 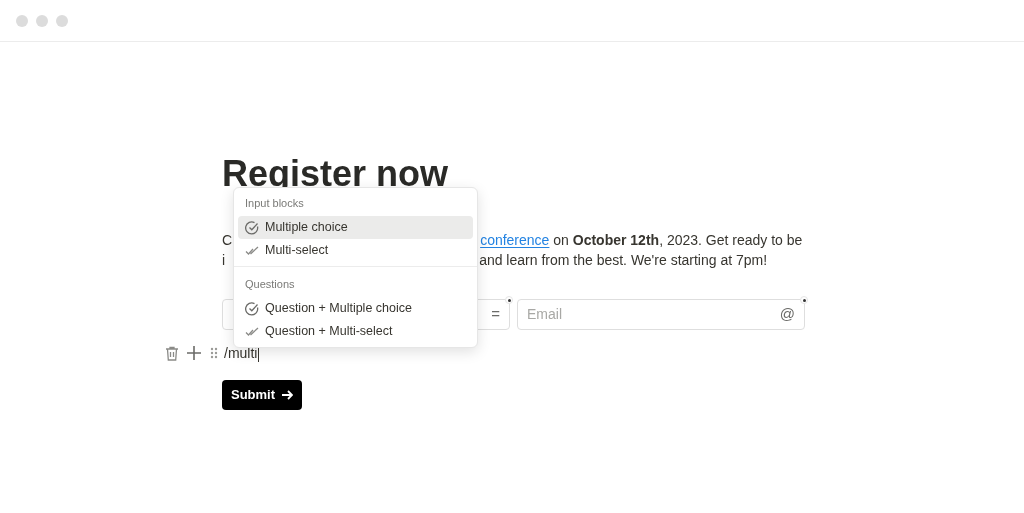 What do you see at coordinates (515, 240) in the screenshot?
I see `conference-link: conference` at bounding box center [515, 240].